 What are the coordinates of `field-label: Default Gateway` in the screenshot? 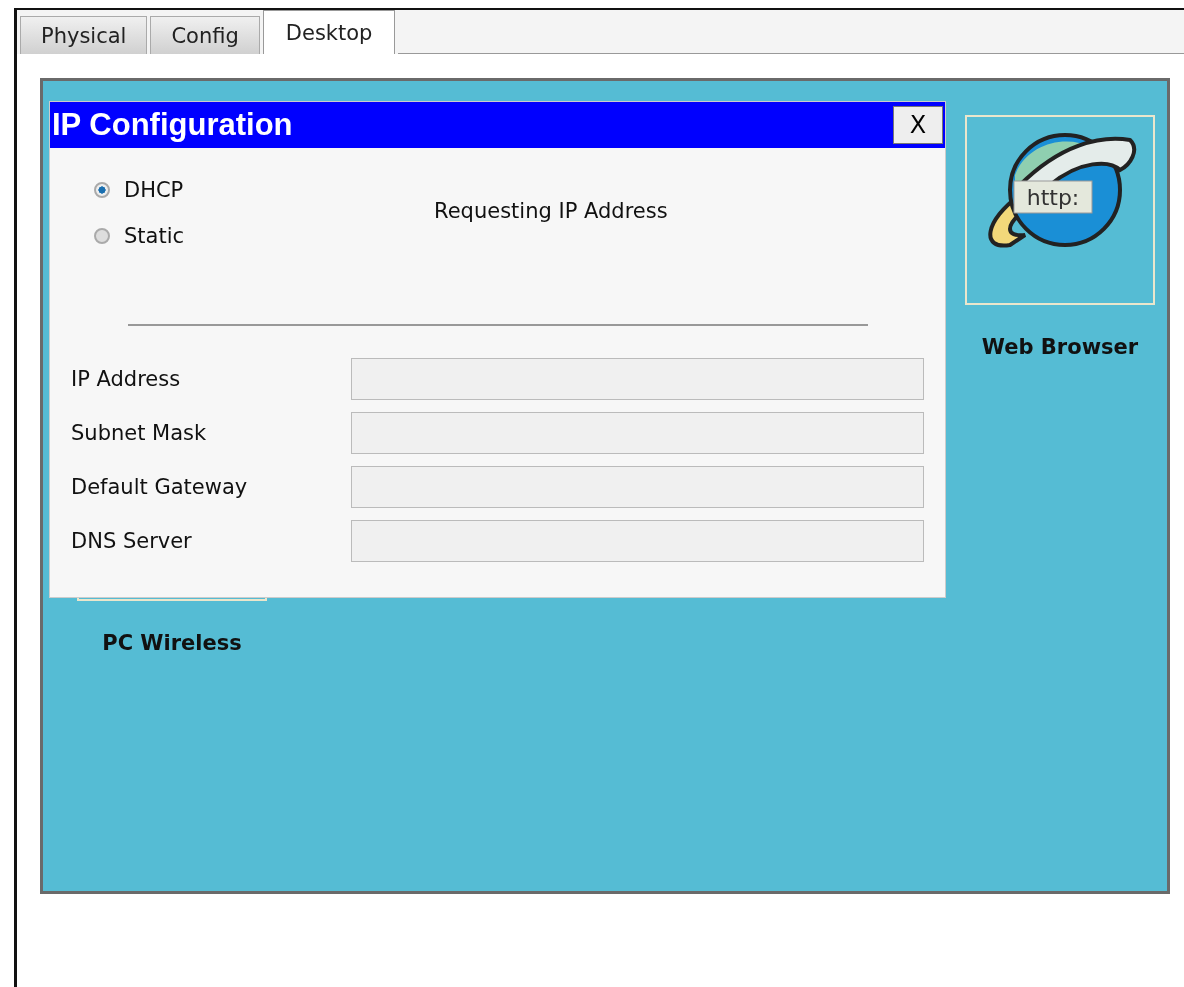 It's located at (160, 487).